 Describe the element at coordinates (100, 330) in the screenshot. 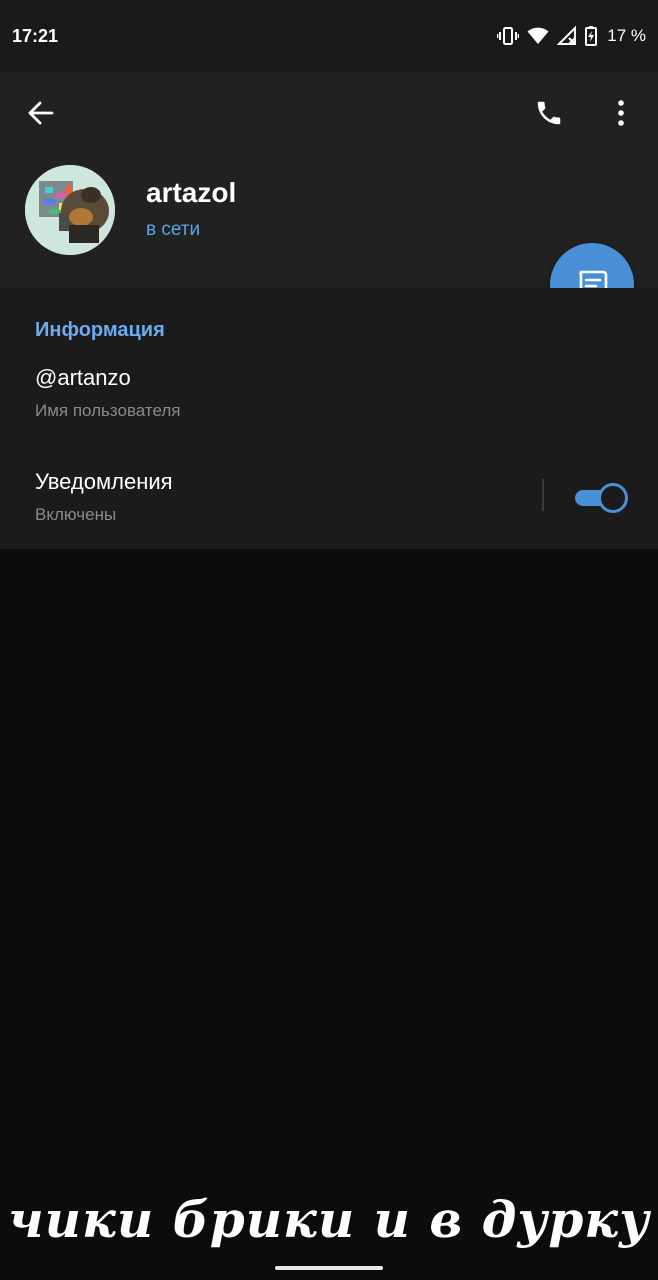

I see `section-title: Информация` at that location.